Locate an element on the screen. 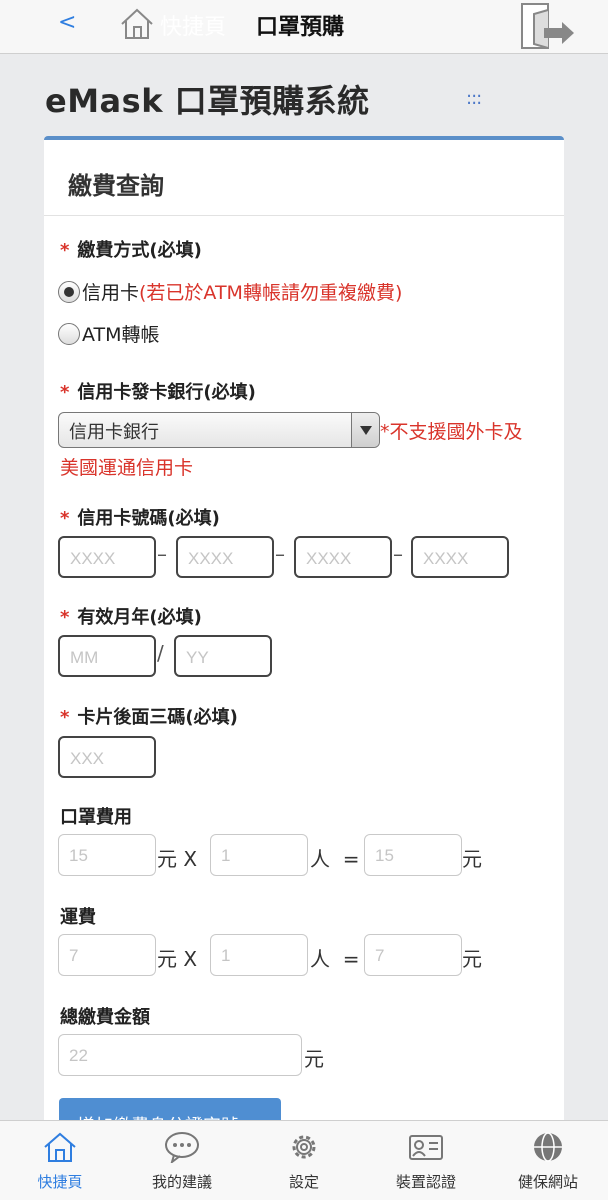 This screenshot has height=1200, width=608. logout-icon is located at coordinates (546, 27).